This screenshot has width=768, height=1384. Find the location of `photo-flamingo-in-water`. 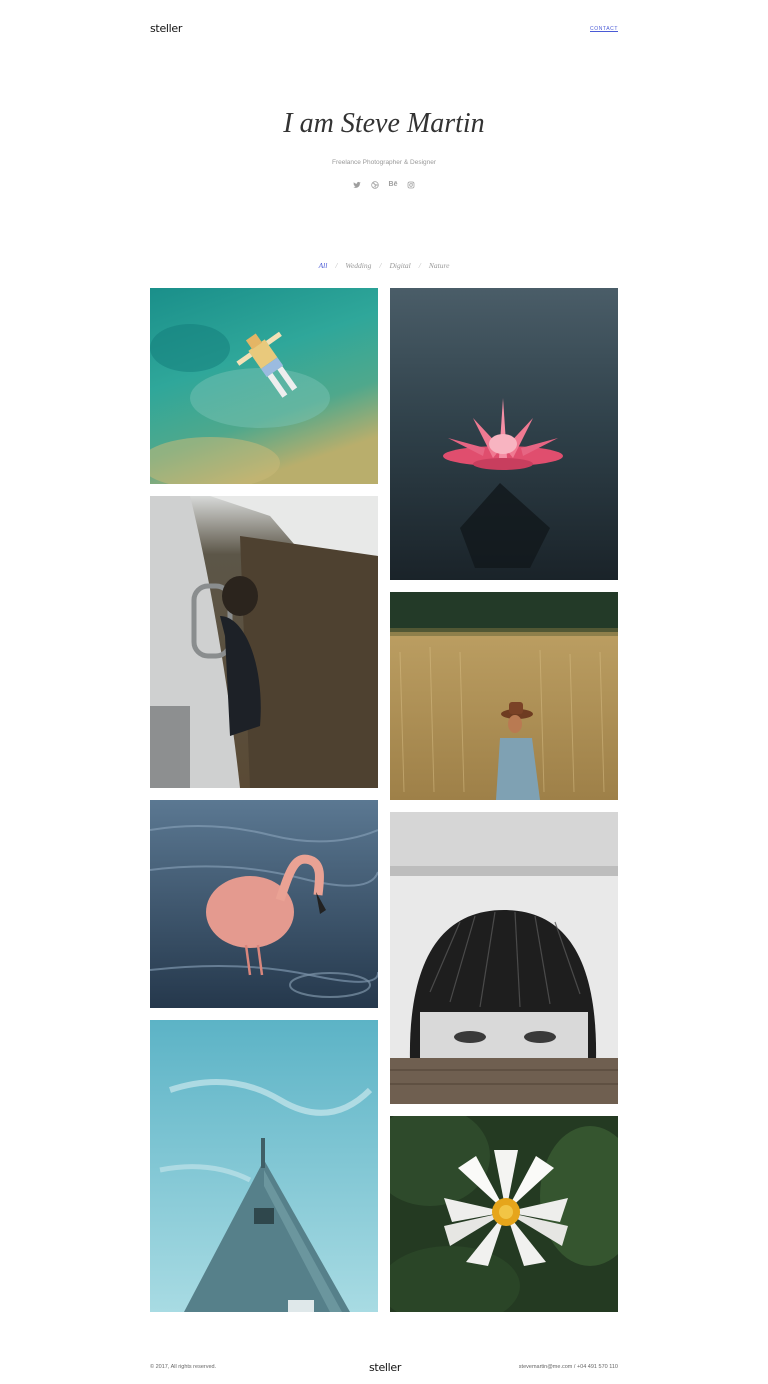

photo-flamingo-in-water is located at coordinates (264, 904).